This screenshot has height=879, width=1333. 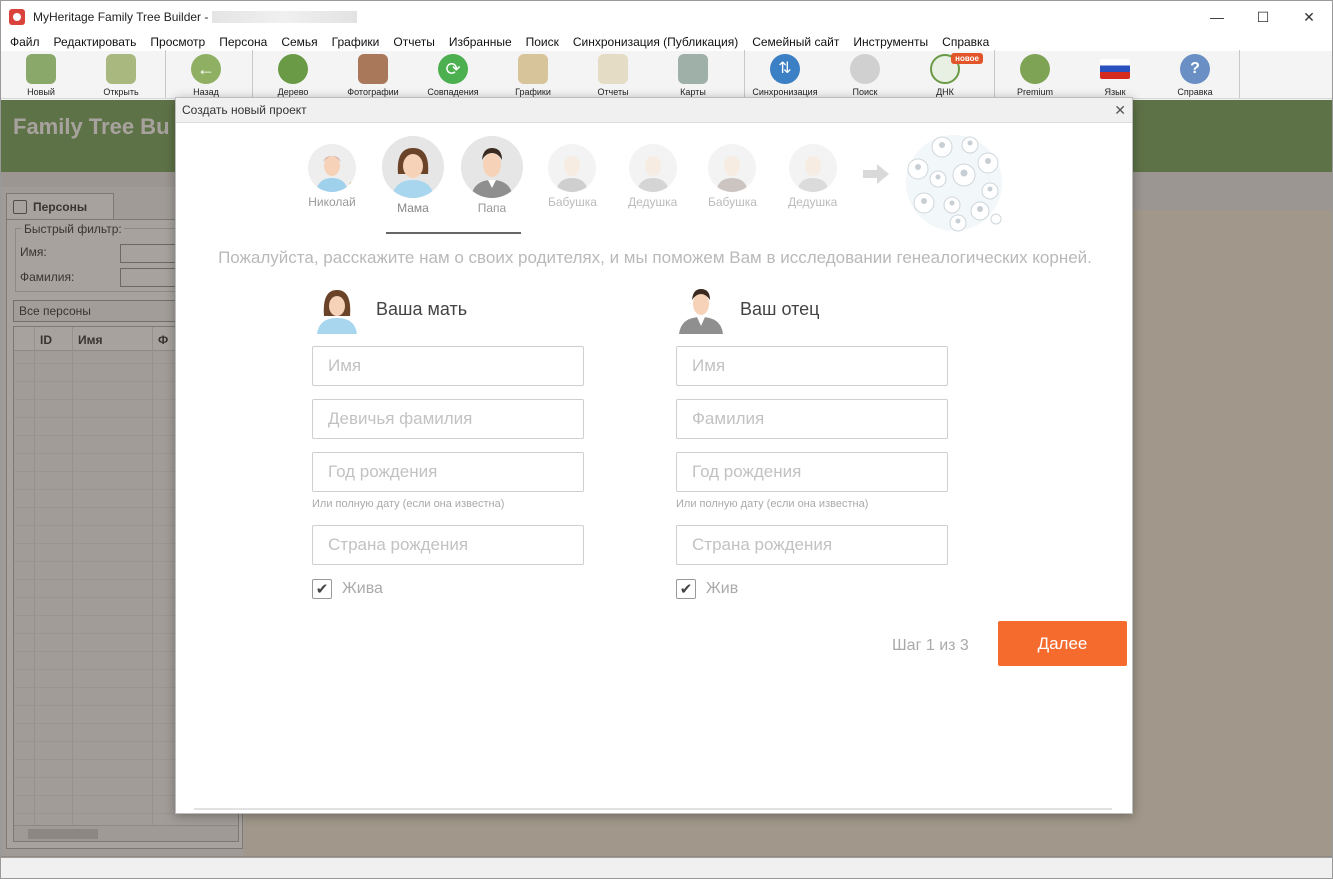 What do you see at coordinates (322, 589) in the screenshot?
I see `mother-alive-checkbox: ✔` at bounding box center [322, 589].